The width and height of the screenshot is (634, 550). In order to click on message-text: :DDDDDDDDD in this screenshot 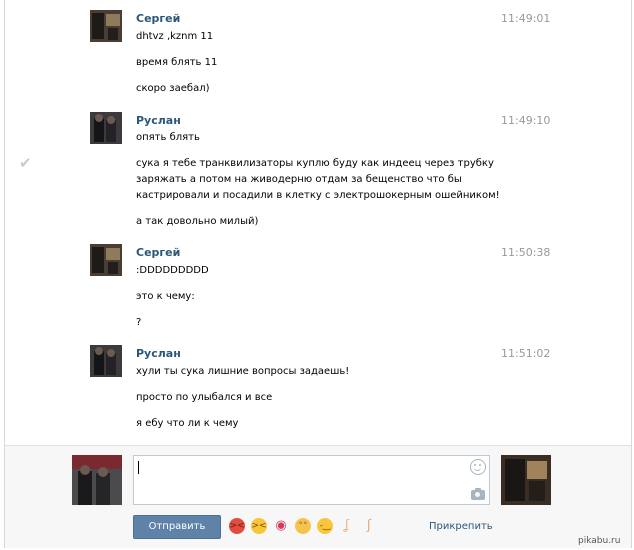, I will do `click(172, 270)`.